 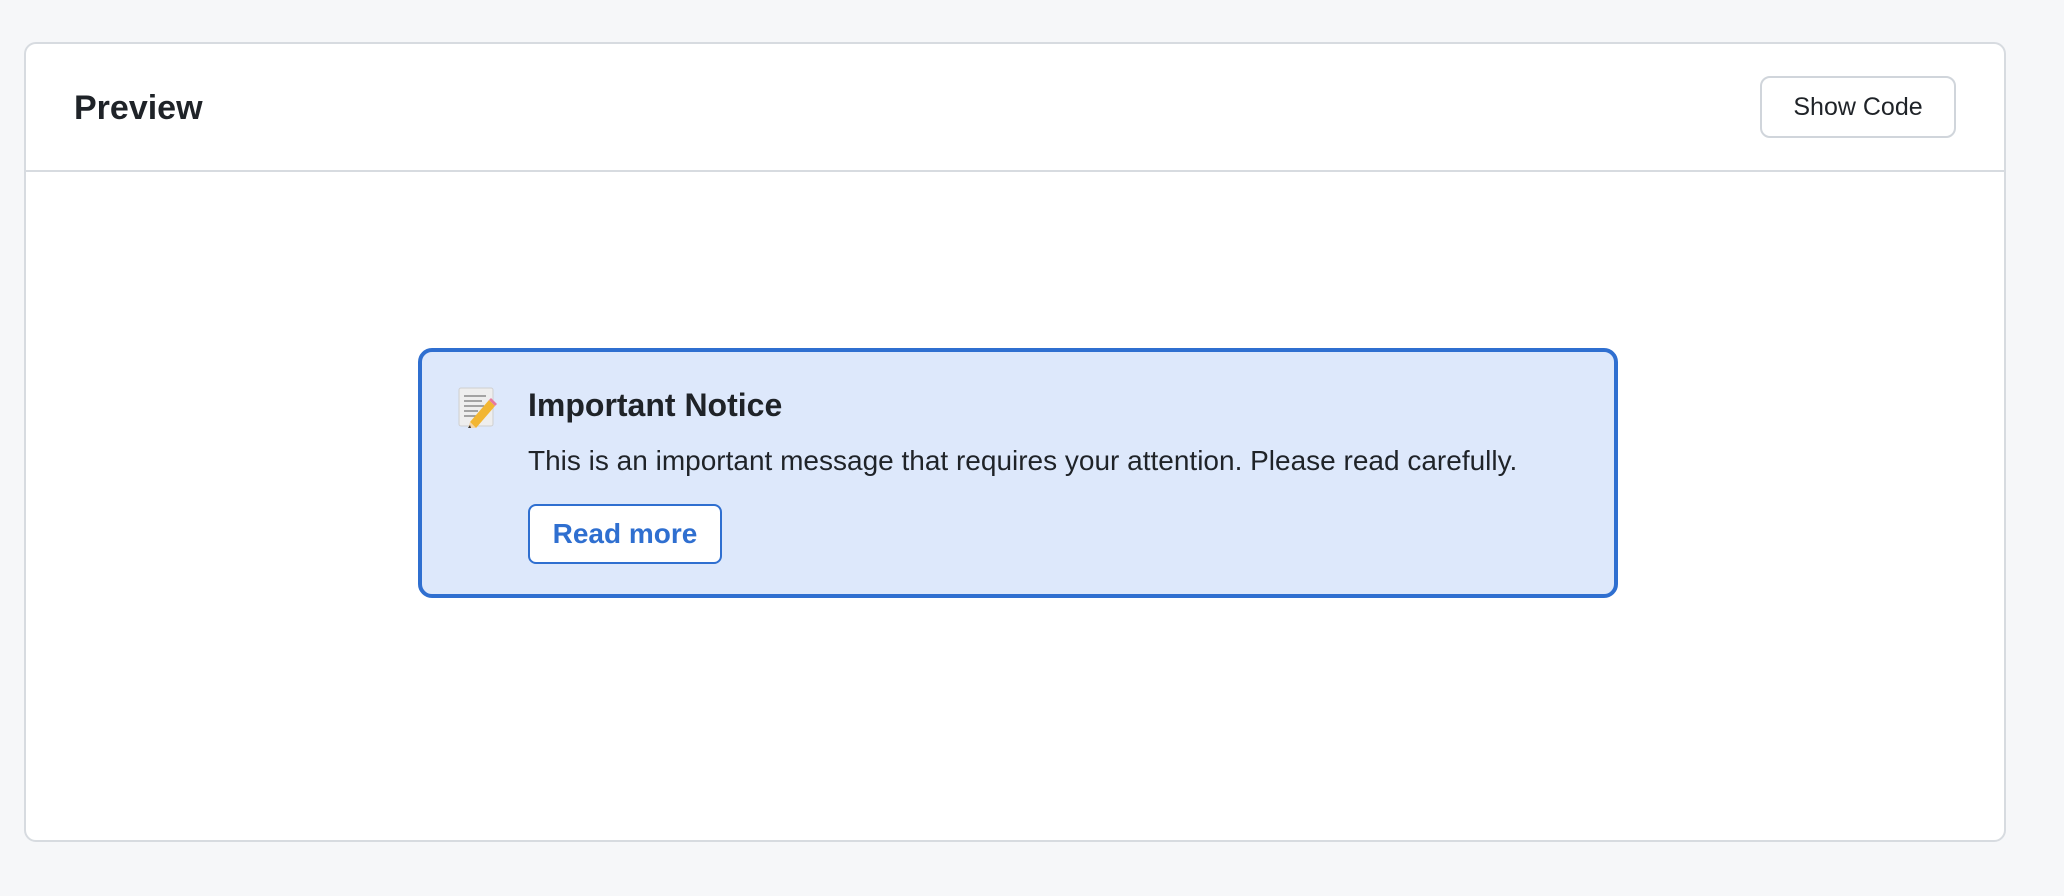 I want to click on page-title: Preview, so click(x=138, y=108).